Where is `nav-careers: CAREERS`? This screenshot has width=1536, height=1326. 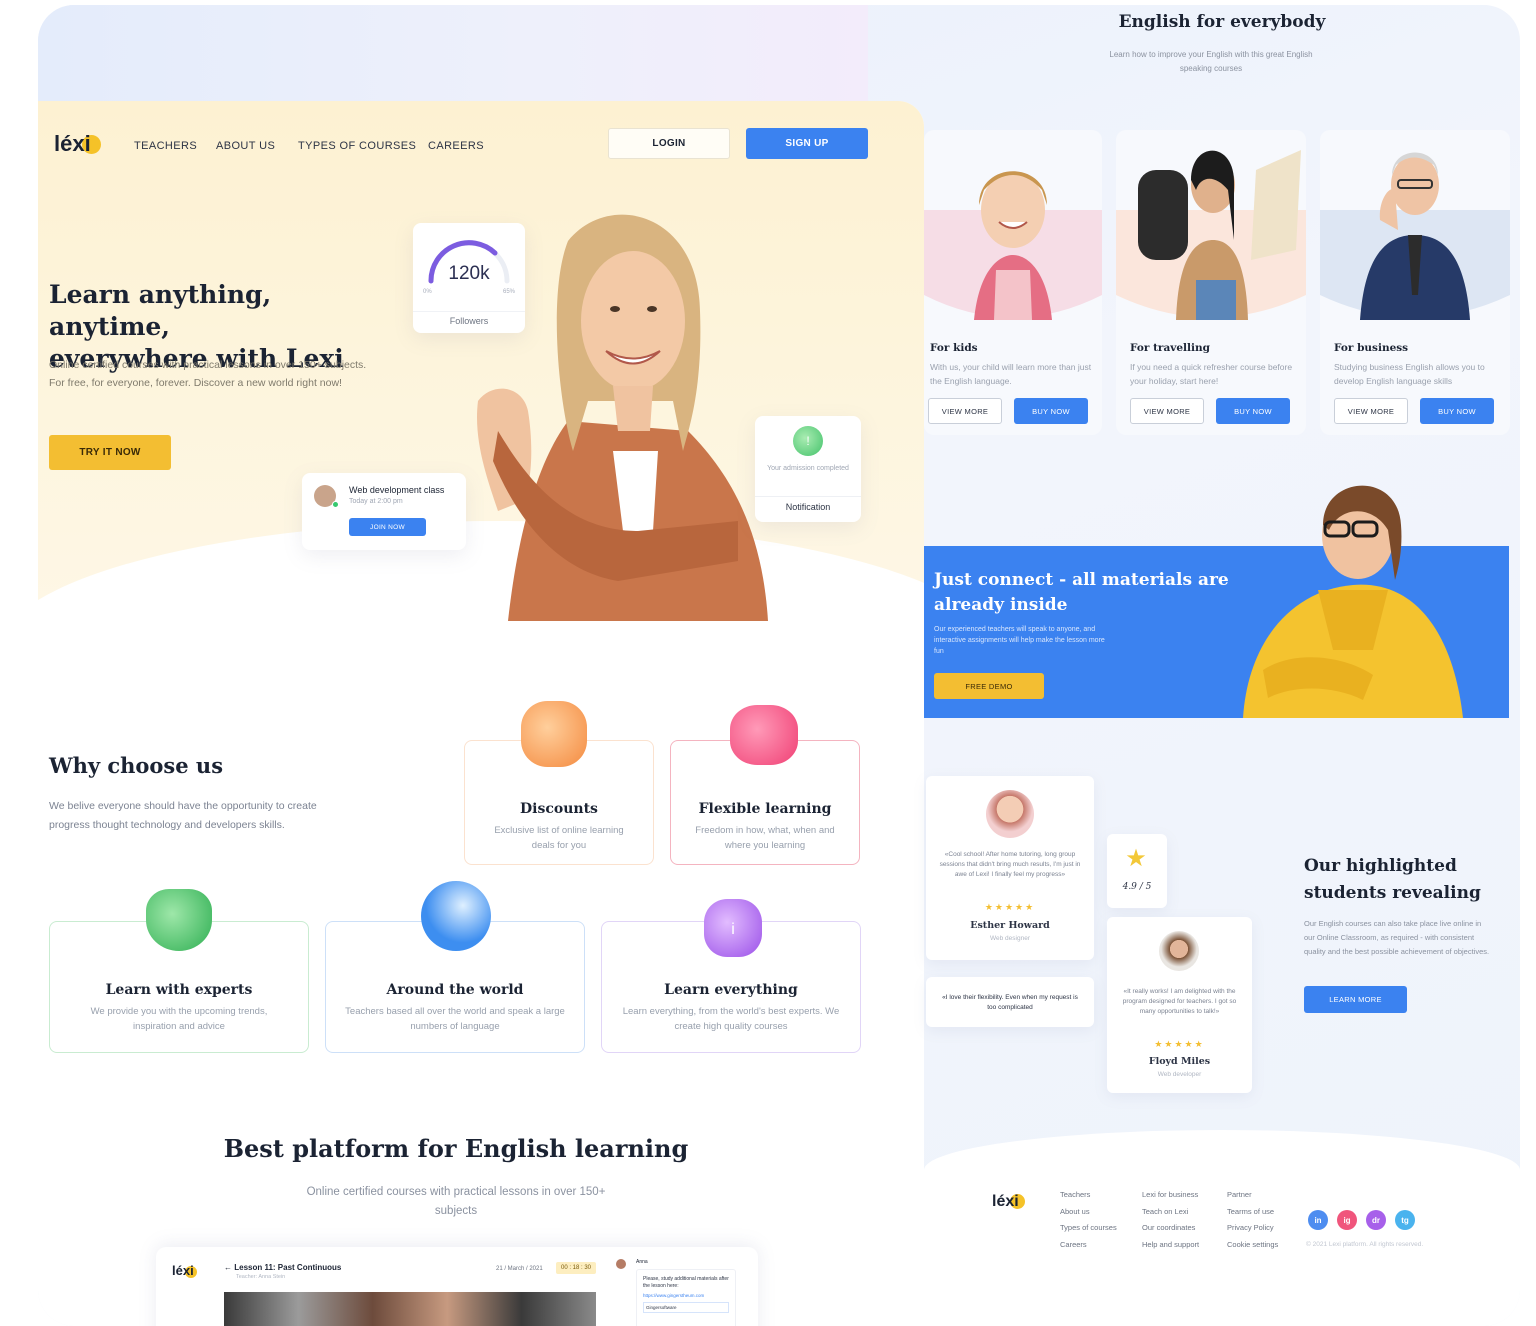 nav-careers: CAREERS is located at coordinates (456, 146).